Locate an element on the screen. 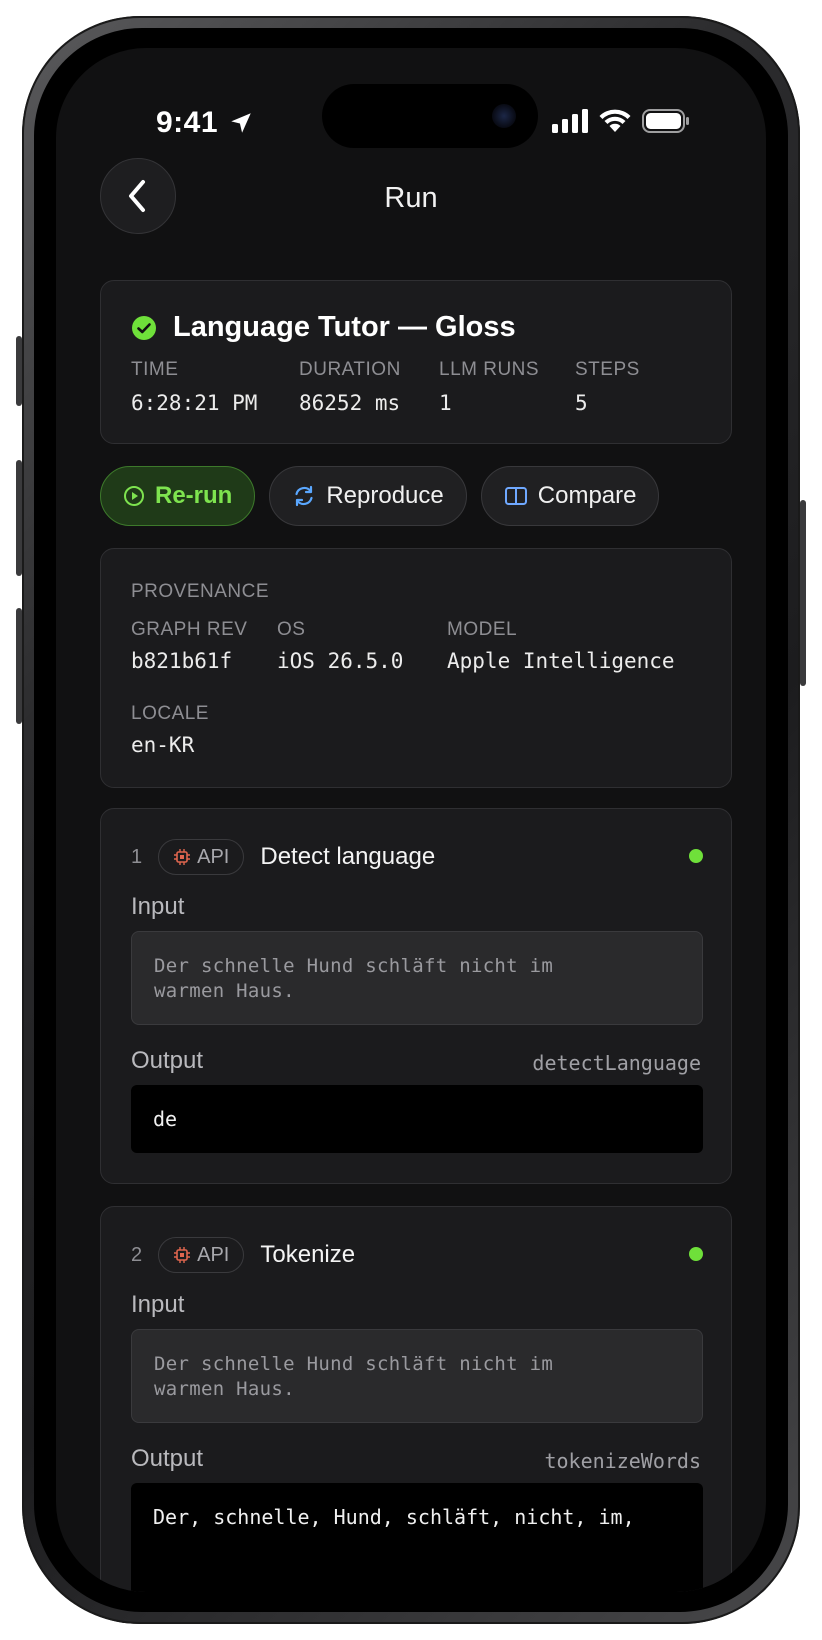  reproduce-label: Reproduce is located at coordinates (385, 495).